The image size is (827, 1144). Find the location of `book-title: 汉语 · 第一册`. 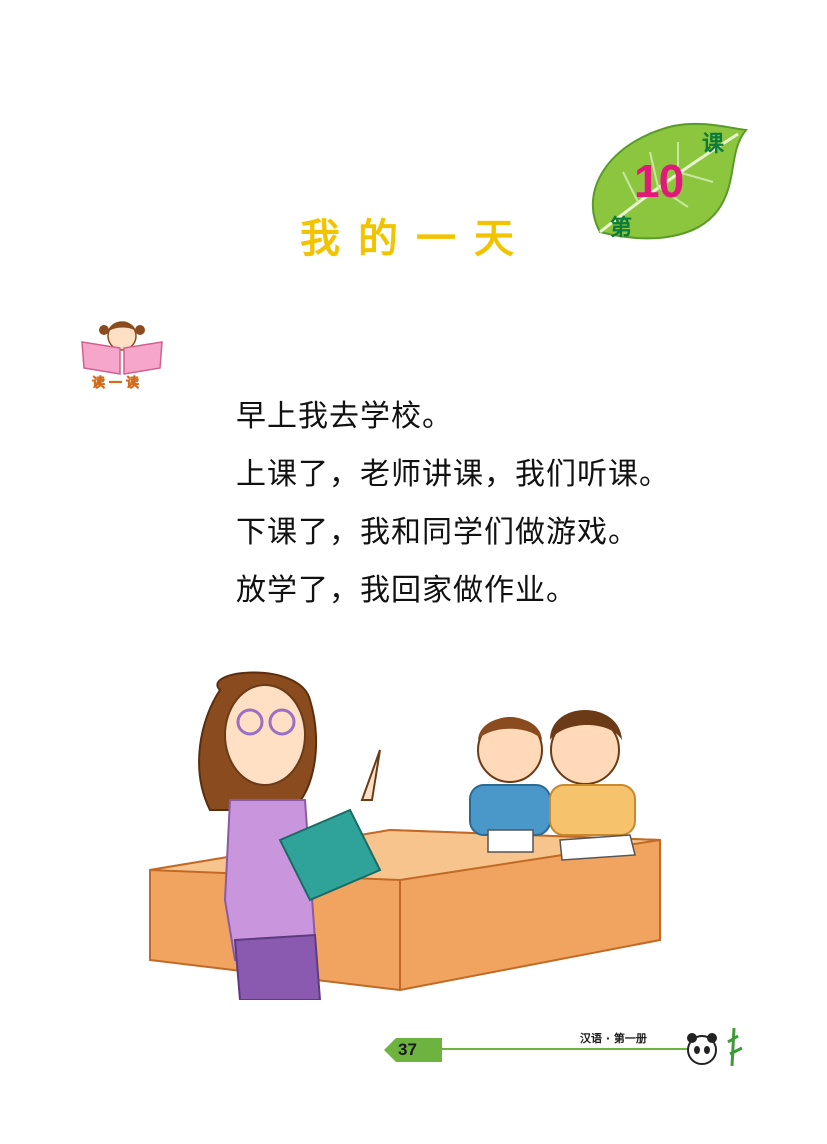

book-title: 汉语 · 第一册 is located at coordinates (613, 1038).